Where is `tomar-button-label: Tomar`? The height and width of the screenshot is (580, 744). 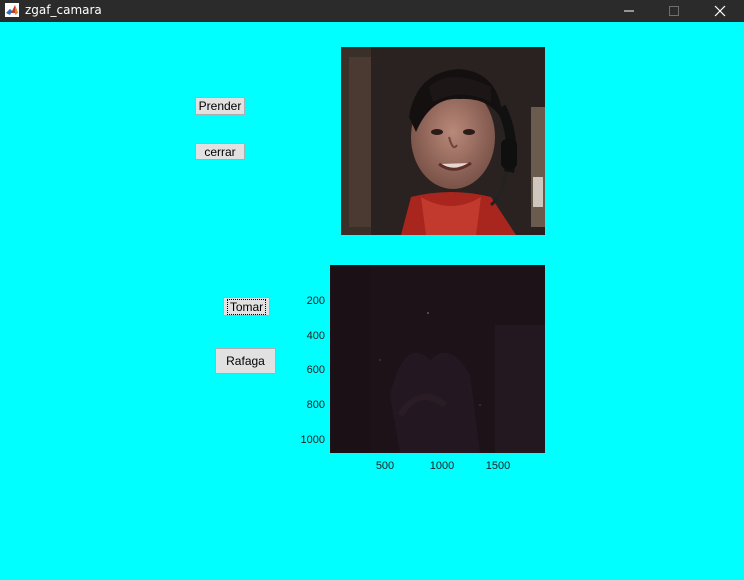 tomar-button-label: Tomar is located at coordinates (246, 306).